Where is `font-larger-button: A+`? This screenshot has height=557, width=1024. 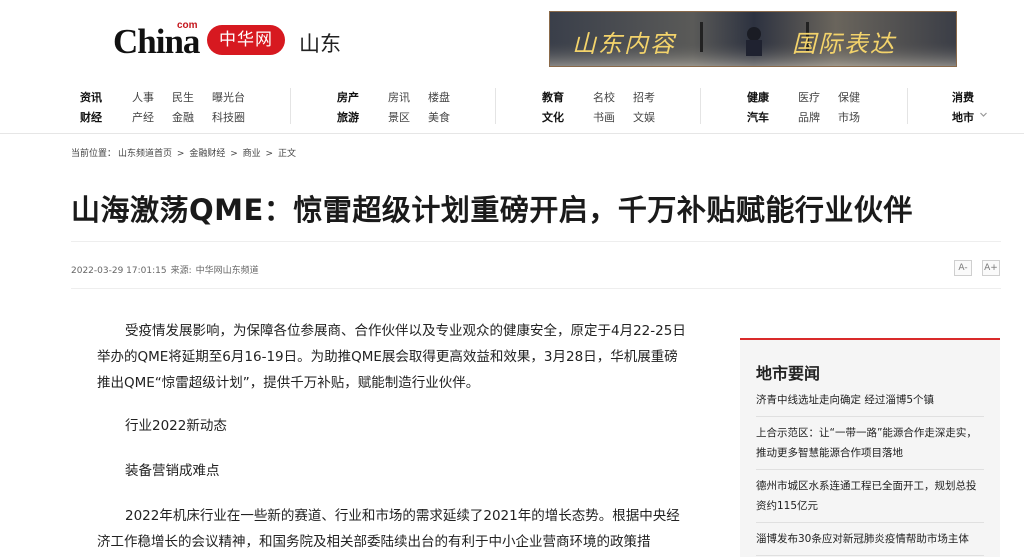
font-larger-button: A+ is located at coordinates (991, 268).